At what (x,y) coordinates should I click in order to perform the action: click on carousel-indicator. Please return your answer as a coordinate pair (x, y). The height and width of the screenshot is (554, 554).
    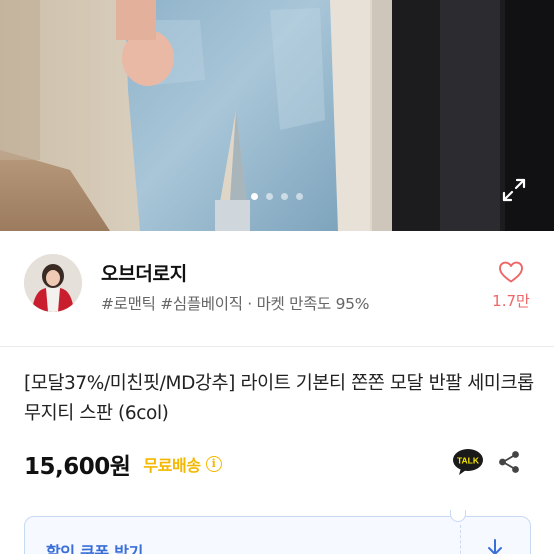
    Looking at the image, I should click on (277, 196).